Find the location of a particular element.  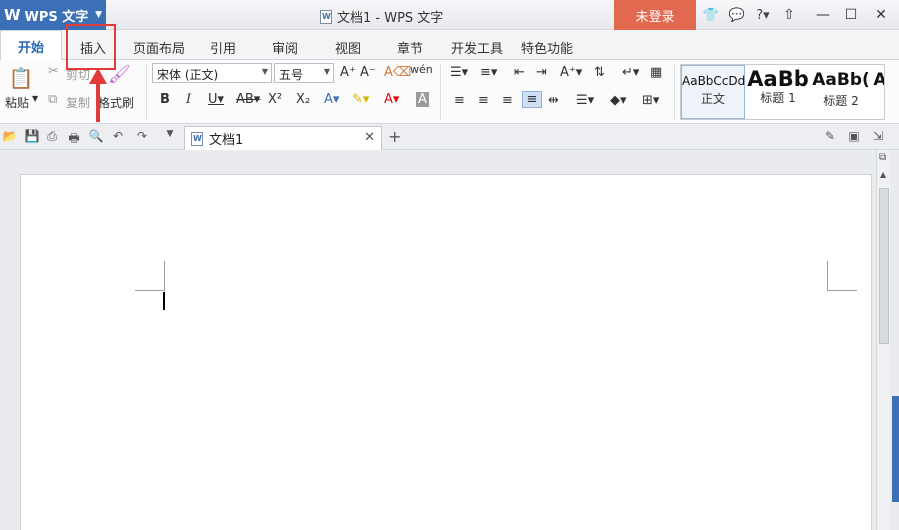

subscript-icon: X₂ is located at coordinates (303, 99).